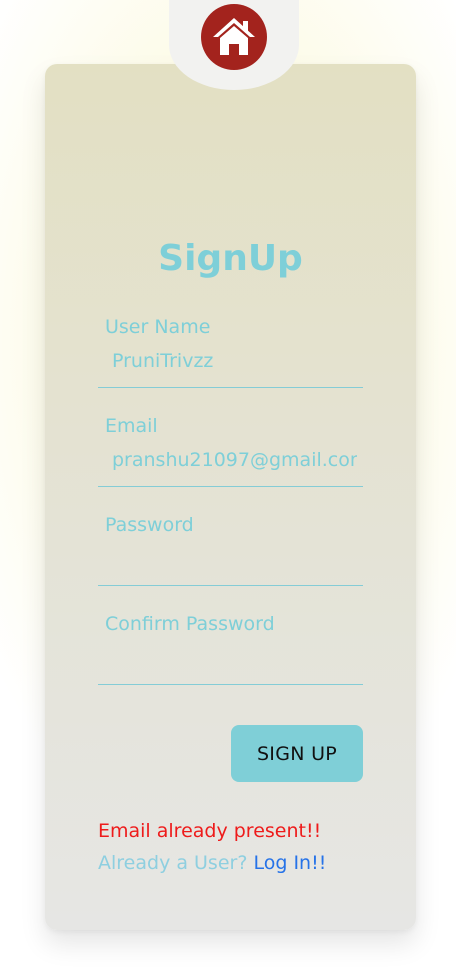 This screenshot has height=970, width=456. Describe the element at coordinates (297, 753) in the screenshot. I see `signup-button: SIGN UP` at that location.